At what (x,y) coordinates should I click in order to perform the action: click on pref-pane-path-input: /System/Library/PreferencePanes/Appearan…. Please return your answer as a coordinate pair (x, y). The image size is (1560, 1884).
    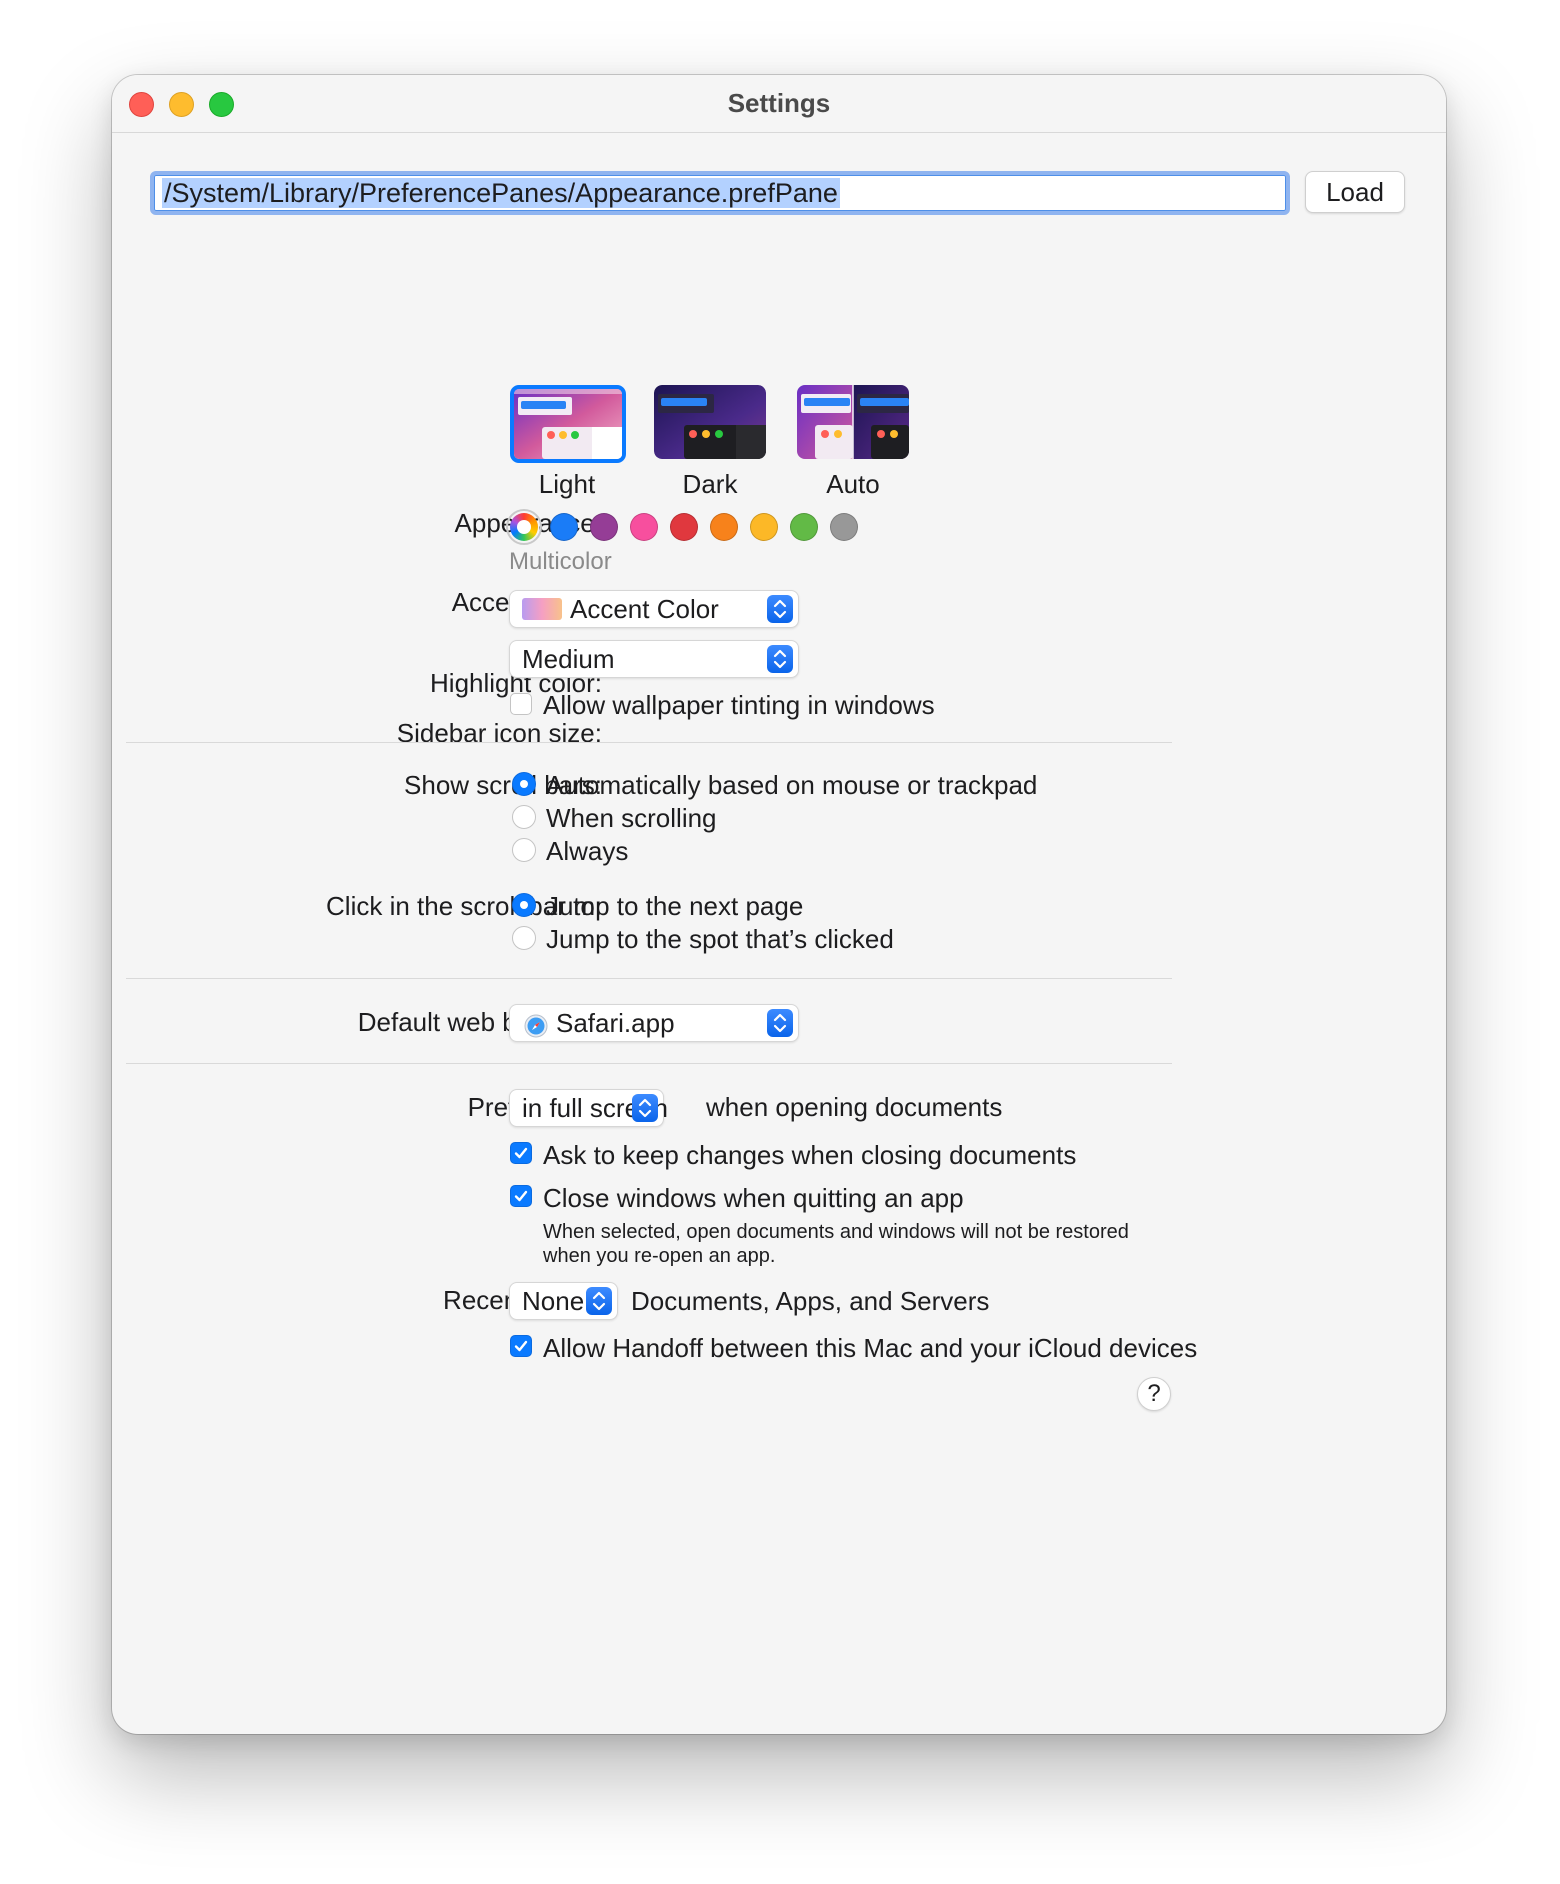
    Looking at the image, I should click on (720, 193).